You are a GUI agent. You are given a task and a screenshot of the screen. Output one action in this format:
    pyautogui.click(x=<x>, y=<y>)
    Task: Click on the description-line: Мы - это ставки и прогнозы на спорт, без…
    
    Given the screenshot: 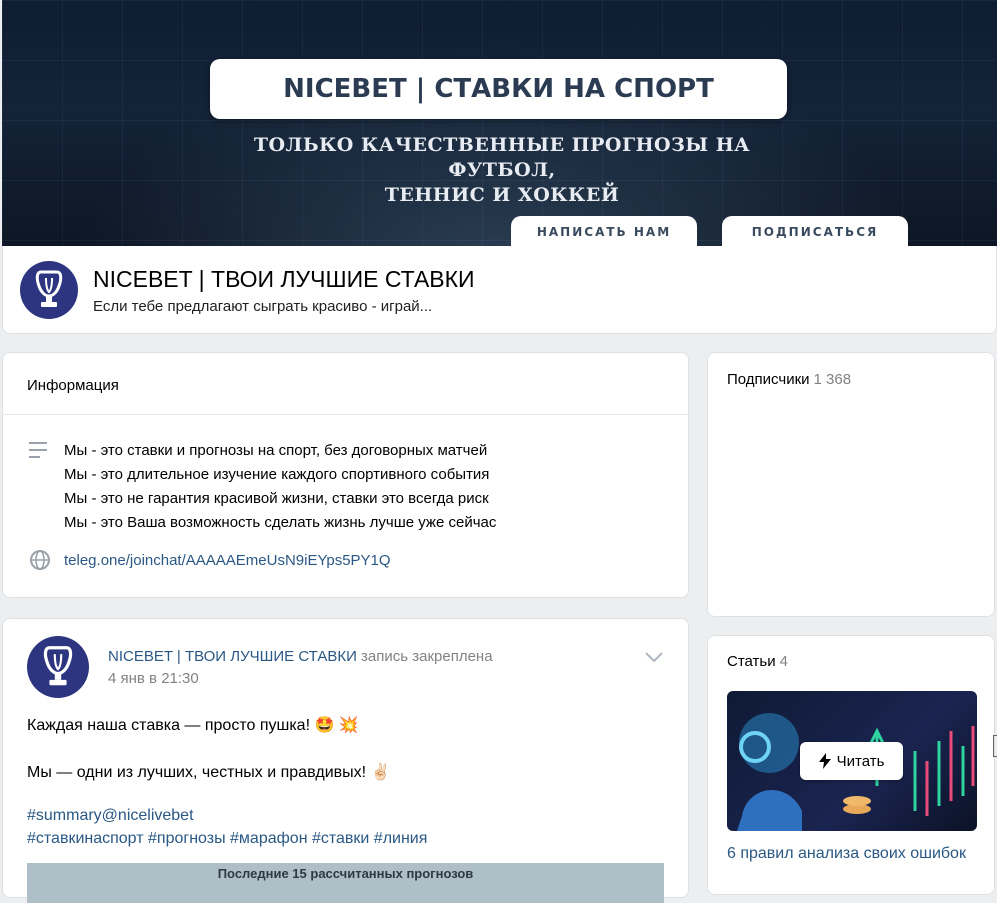 What is the action you would take?
    pyautogui.click(x=276, y=450)
    